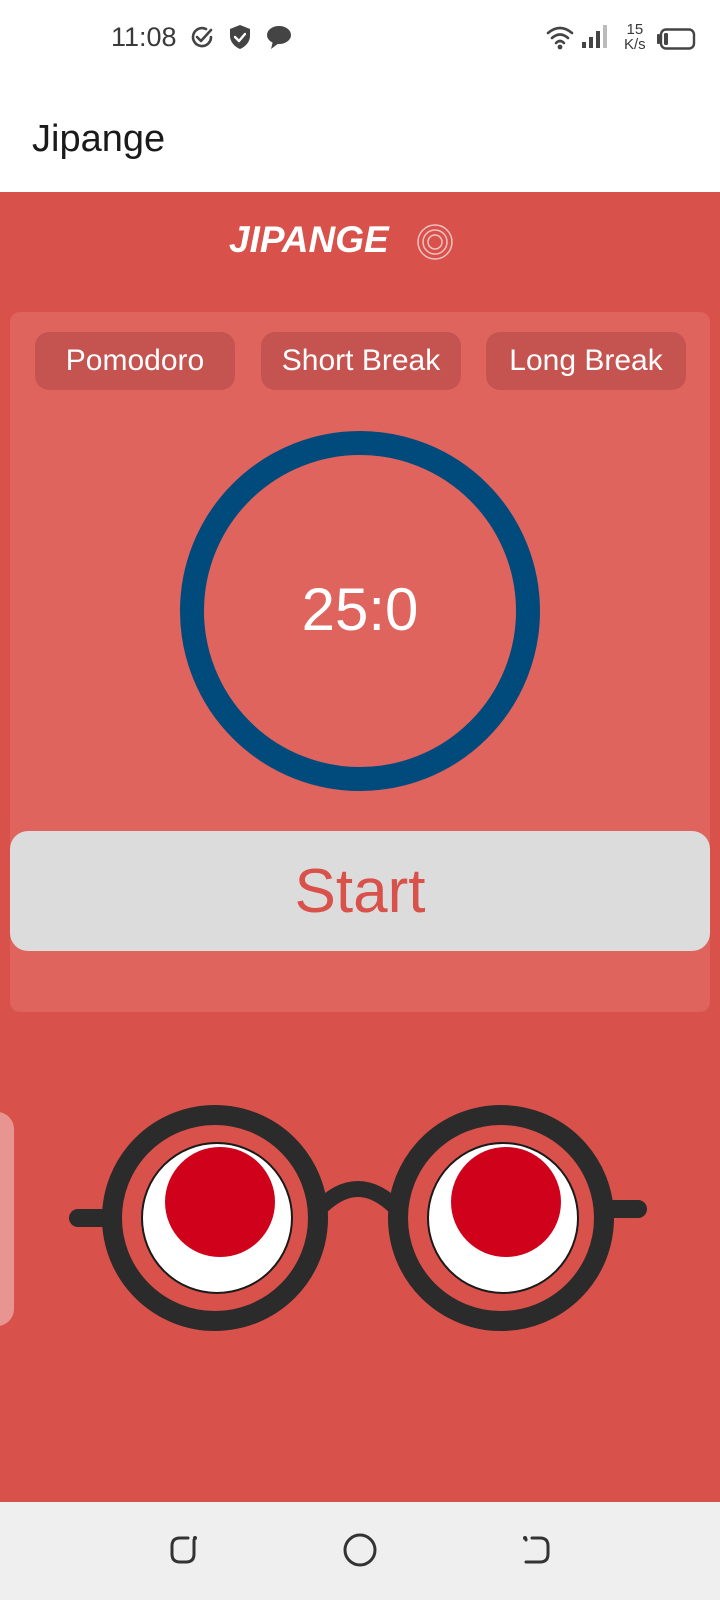 This screenshot has height=1600, width=720. Describe the element at coordinates (240, 37) in the screenshot. I see `shield-icon` at that location.